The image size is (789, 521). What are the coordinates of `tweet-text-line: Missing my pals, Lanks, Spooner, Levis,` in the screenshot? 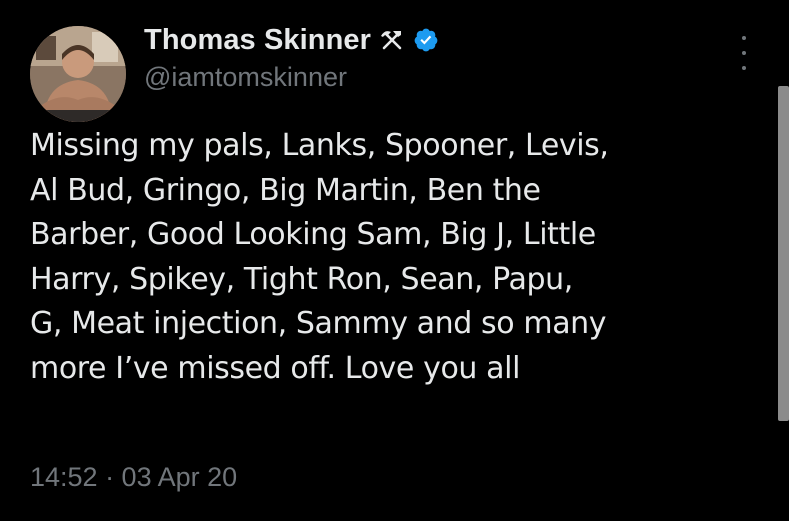 It's located at (319, 145).